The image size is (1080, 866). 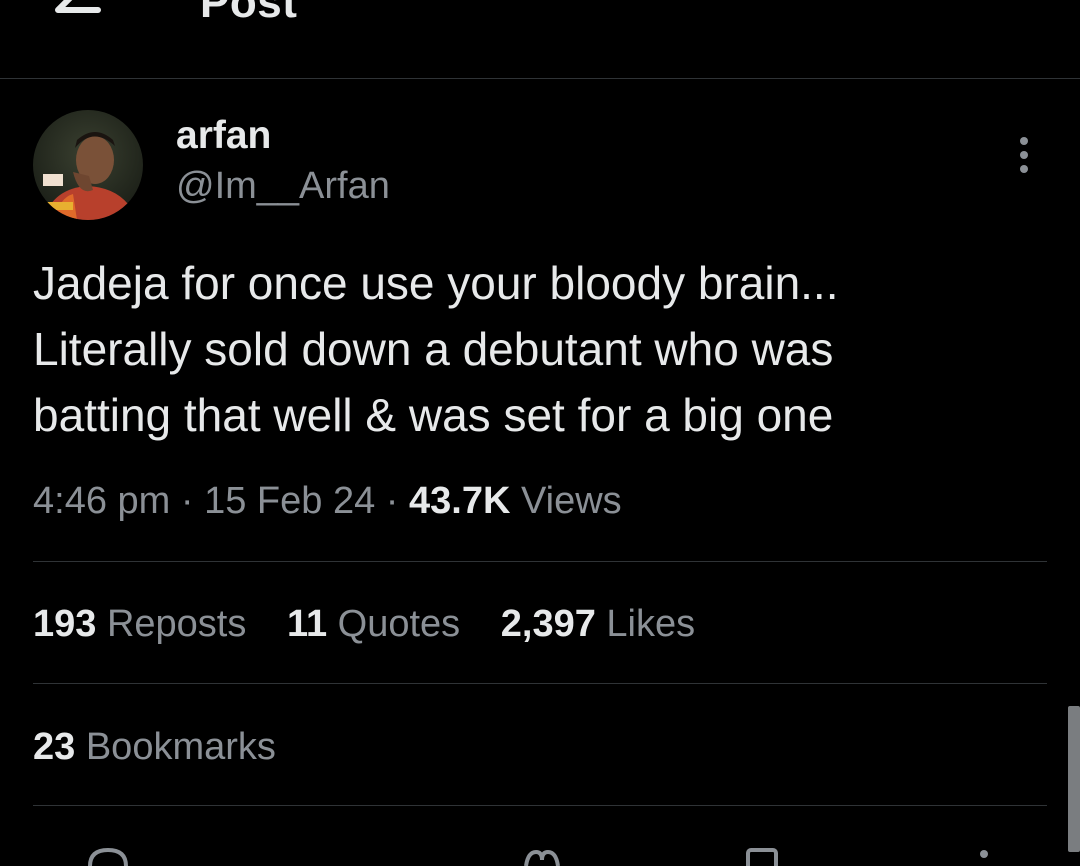 What do you see at coordinates (984, 856) in the screenshot?
I see `share-icon` at bounding box center [984, 856].